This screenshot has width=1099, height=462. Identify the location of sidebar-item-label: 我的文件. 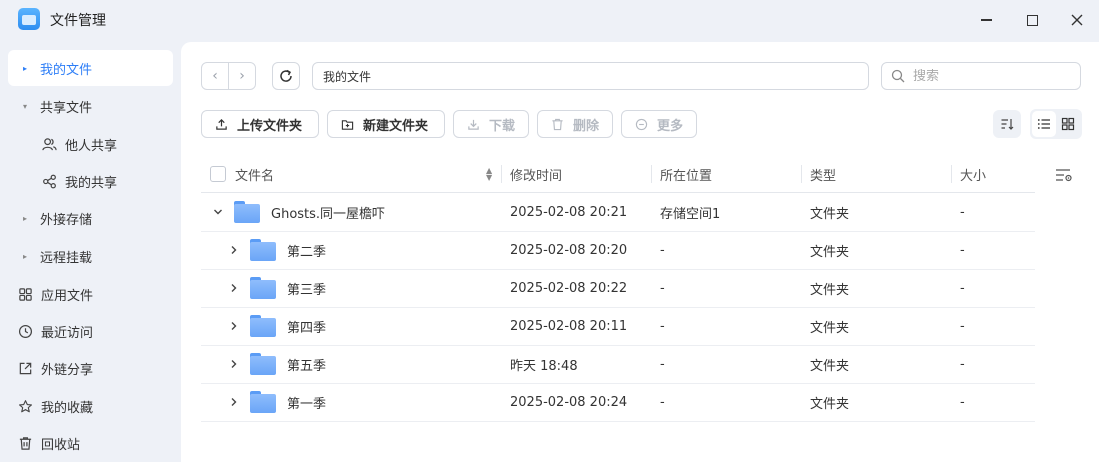
(66, 70).